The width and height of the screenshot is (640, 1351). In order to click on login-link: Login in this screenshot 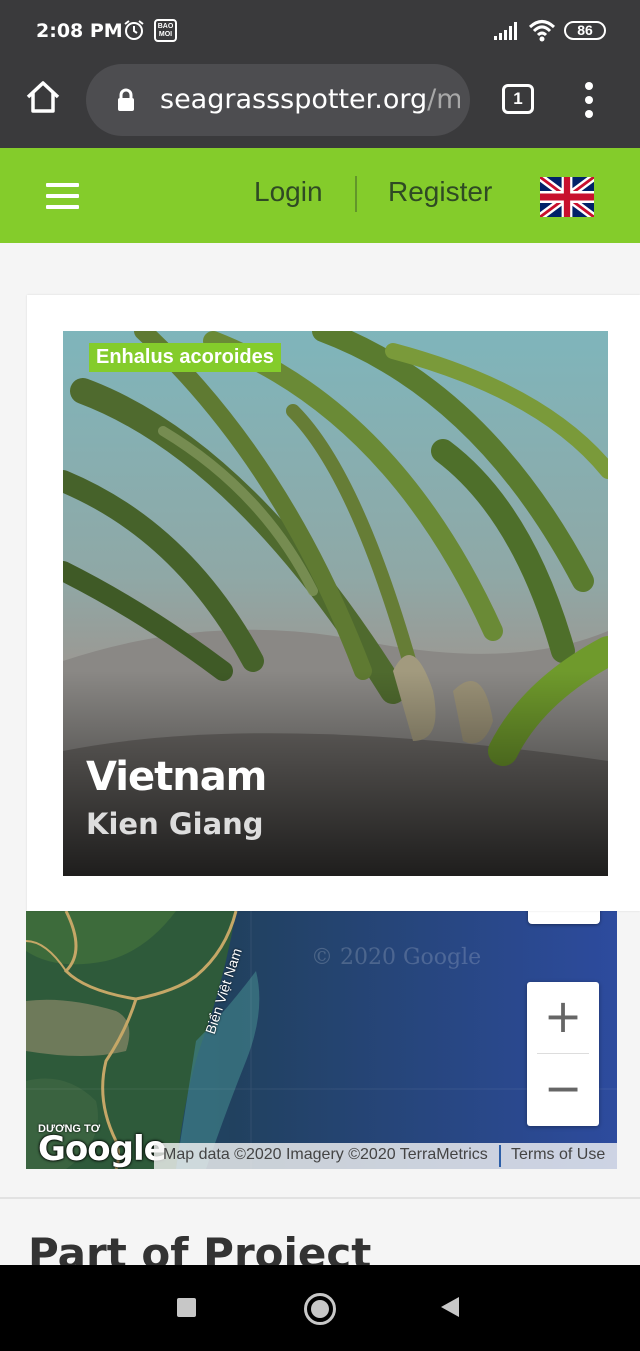, I will do `click(288, 192)`.